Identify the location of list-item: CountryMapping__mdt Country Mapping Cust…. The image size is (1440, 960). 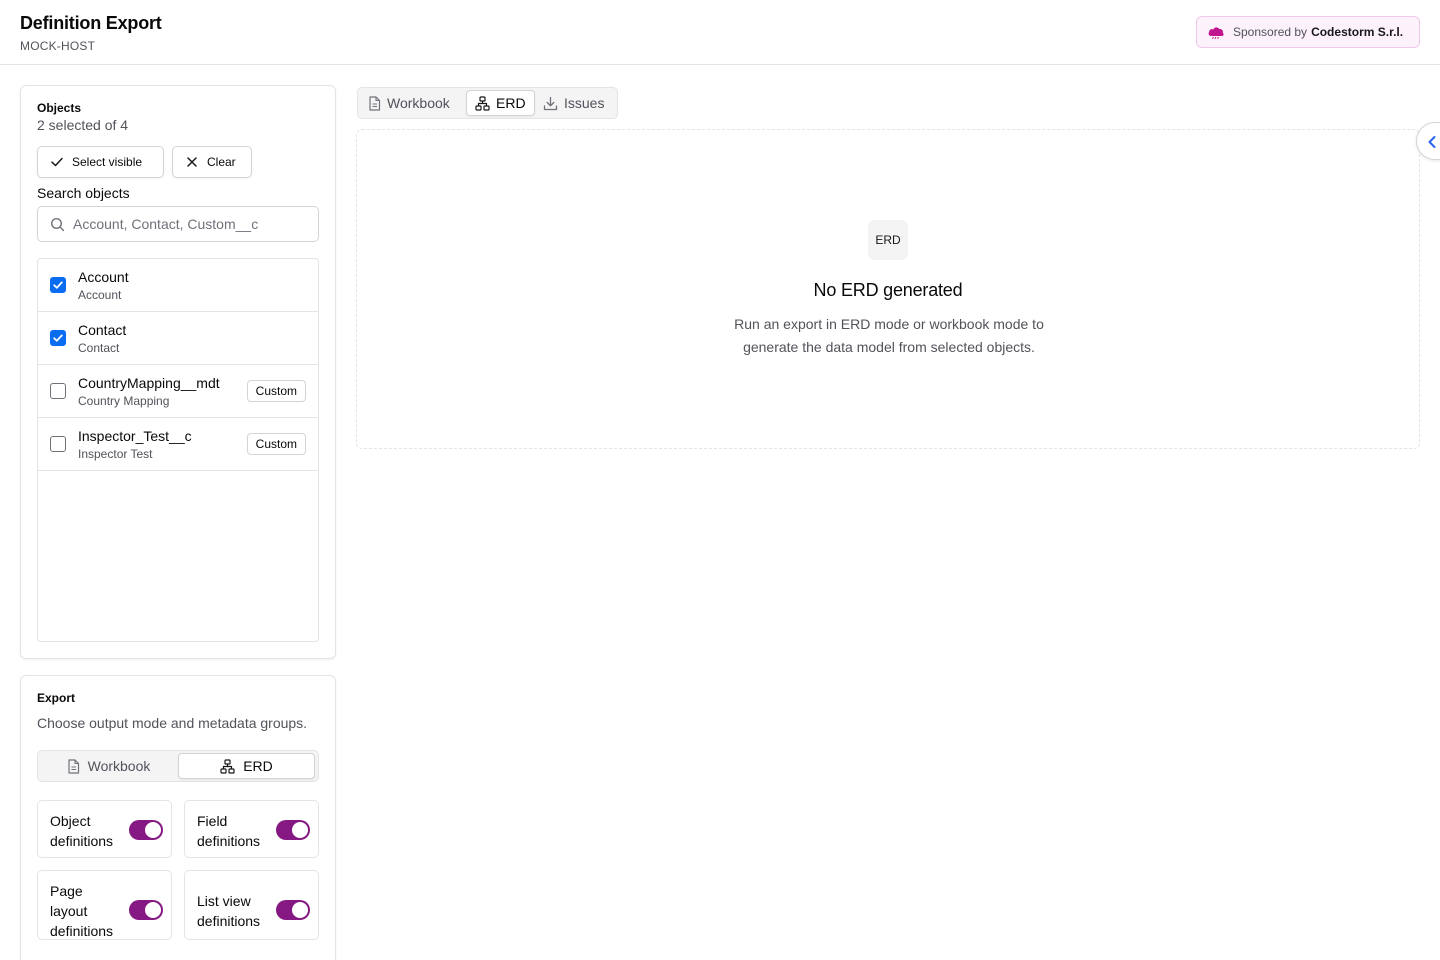
(178, 391).